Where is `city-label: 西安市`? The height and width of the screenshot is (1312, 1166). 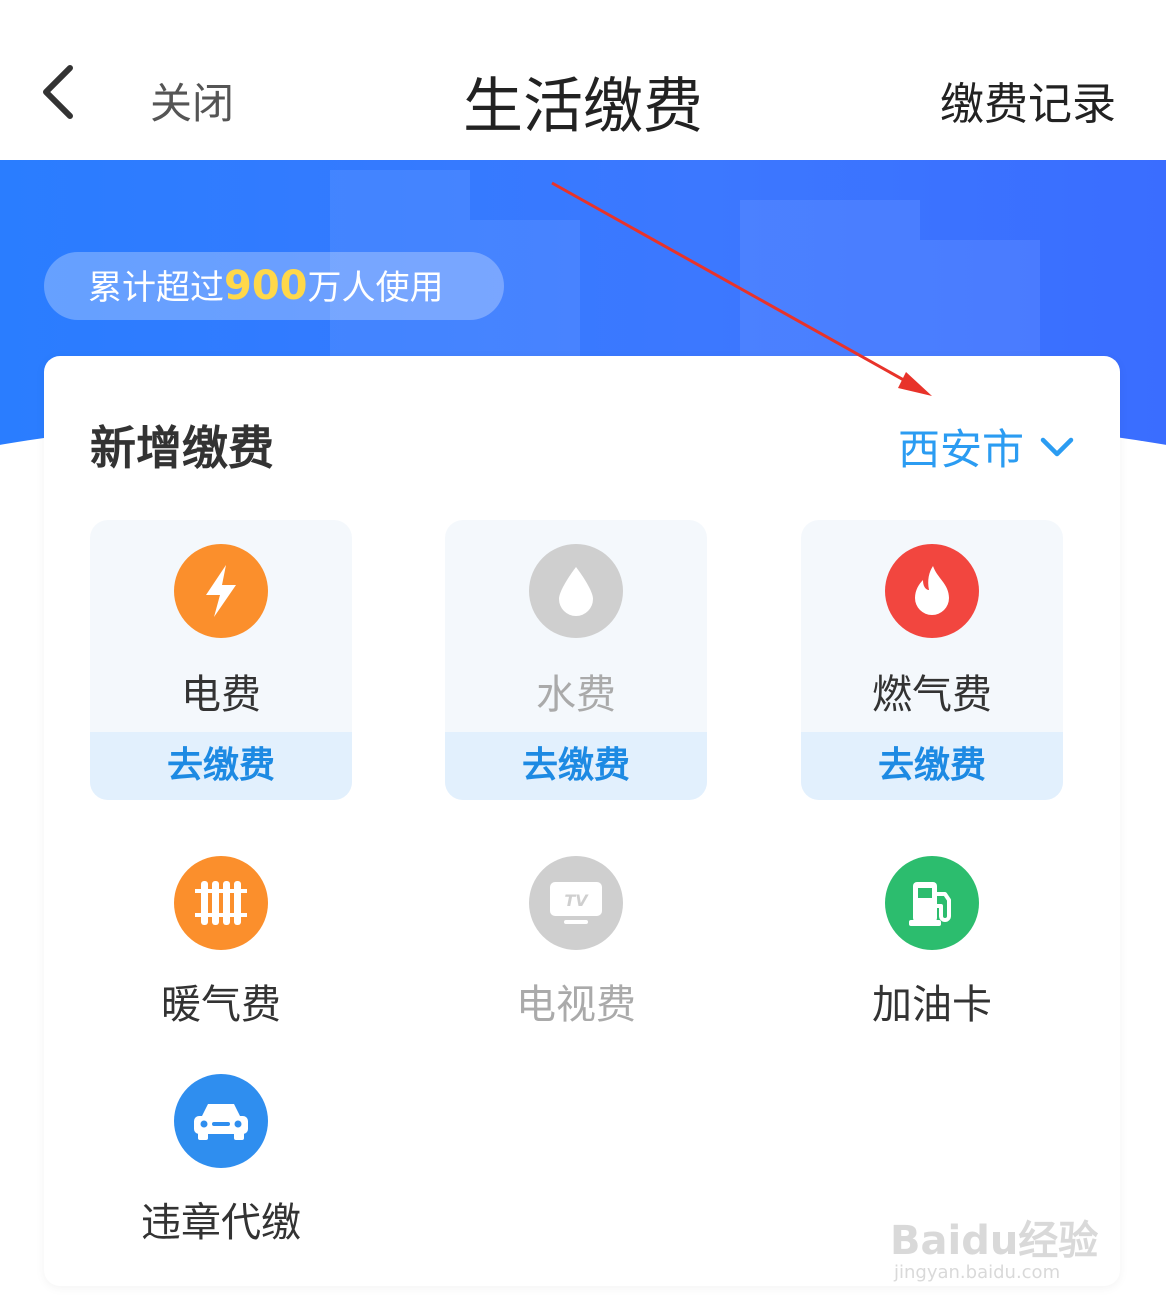
city-label: 西安市 is located at coordinates (960, 449).